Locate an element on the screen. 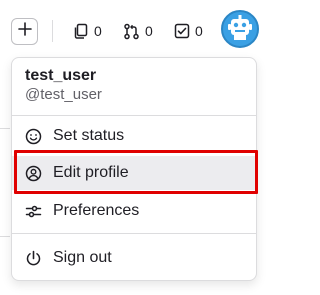 Image resolution: width=320 pixels, height=295 pixels. merge-requests-counter: 0 is located at coordinates (138, 31).